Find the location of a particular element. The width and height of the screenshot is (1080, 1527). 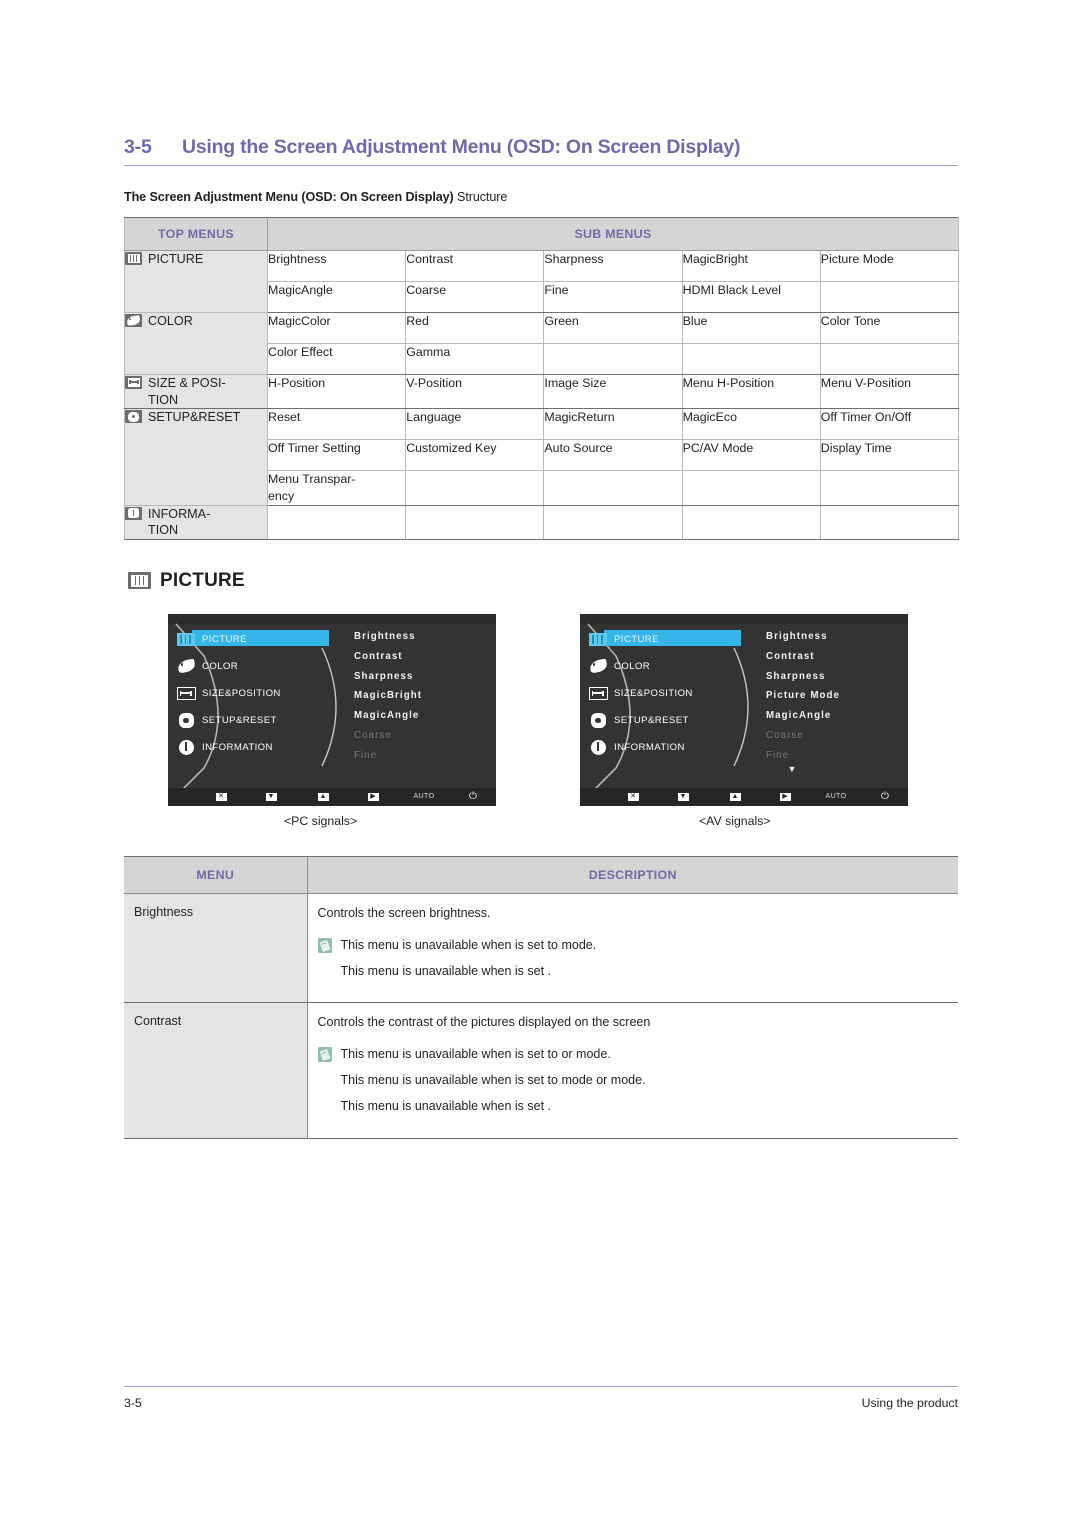

osd-sub-item: MagicBright is located at coordinates (424, 696).